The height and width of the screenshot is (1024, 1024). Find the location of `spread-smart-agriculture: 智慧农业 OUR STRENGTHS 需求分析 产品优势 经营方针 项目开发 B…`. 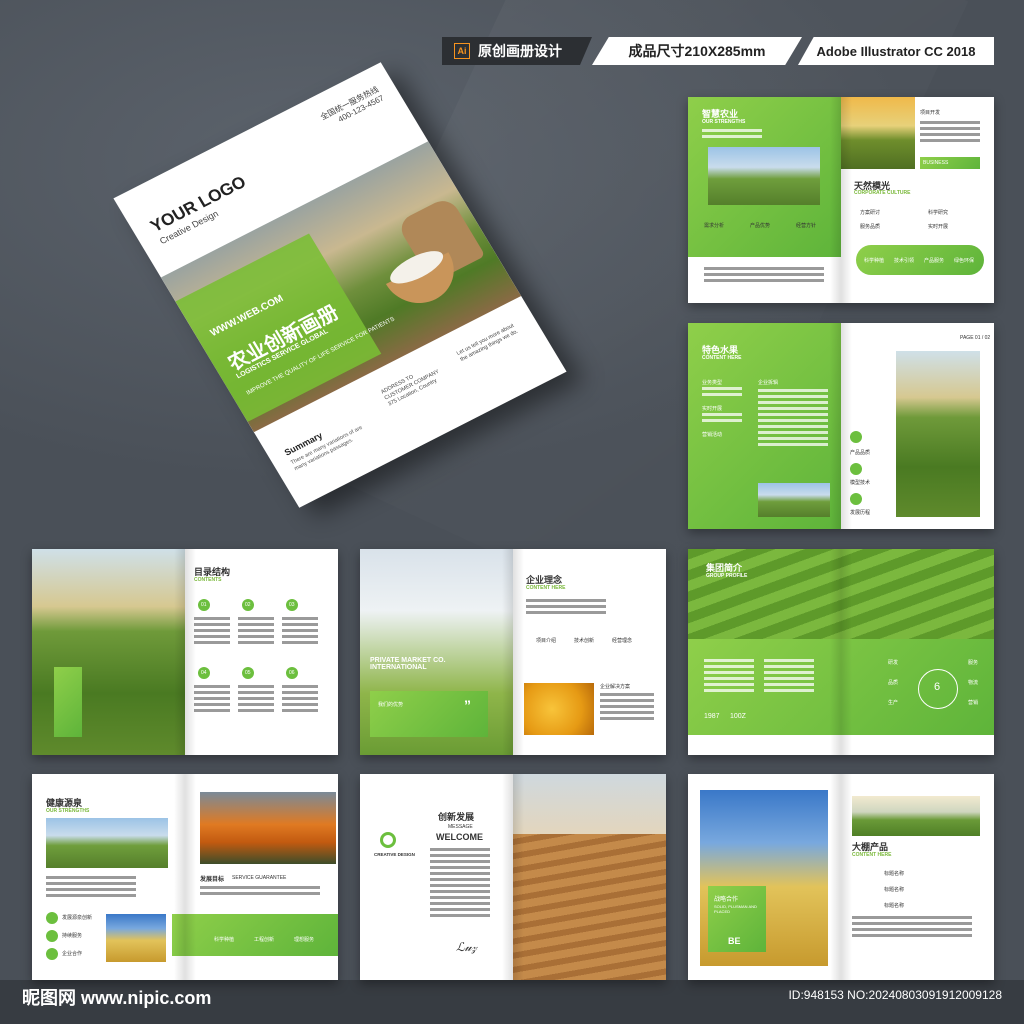

spread-smart-agriculture: 智慧农业 OUR STRENGTHS 需求分析 产品优势 经营方针 项目开发 B… is located at coordinates (841, 200).